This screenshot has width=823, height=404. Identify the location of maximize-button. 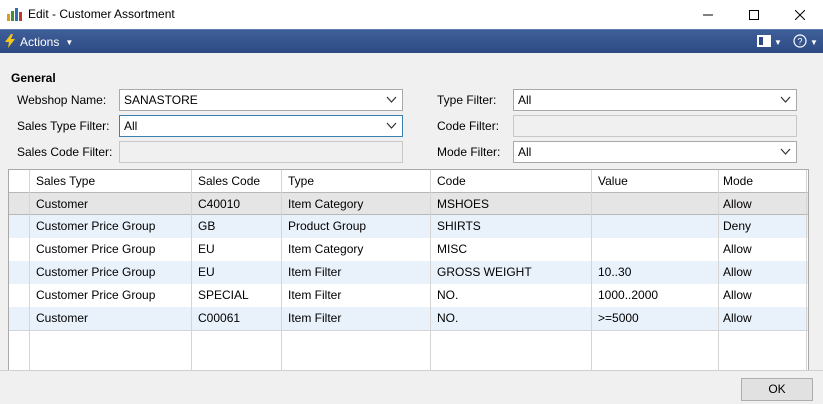
(754, 14).